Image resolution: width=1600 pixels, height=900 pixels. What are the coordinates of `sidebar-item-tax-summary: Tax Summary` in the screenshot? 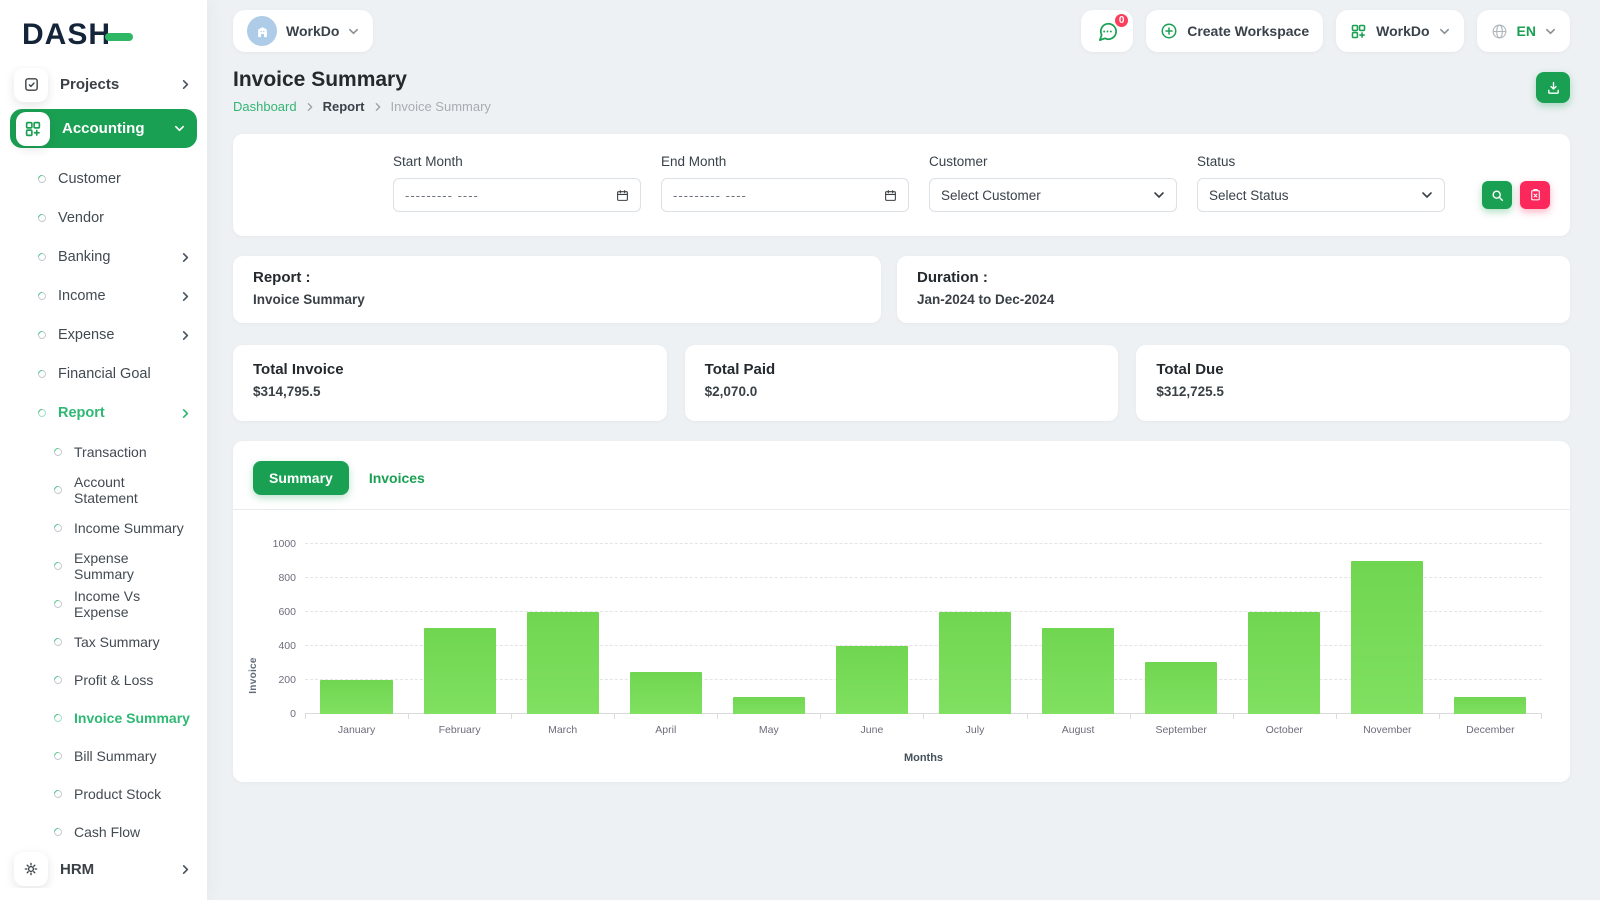 It's located at (103, 642).